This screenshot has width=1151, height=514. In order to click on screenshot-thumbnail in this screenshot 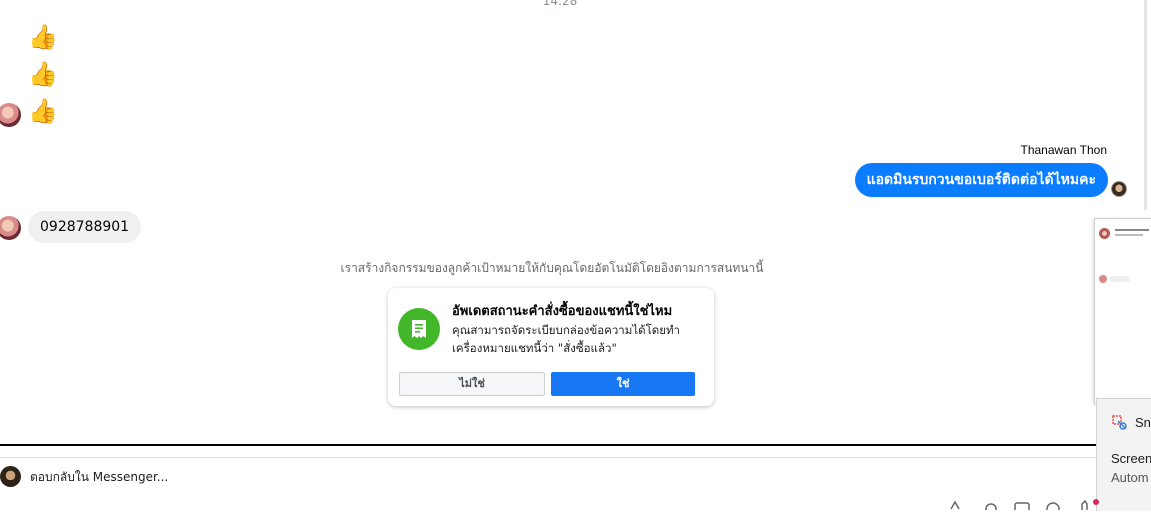, I will do `click(1122, 311)`.